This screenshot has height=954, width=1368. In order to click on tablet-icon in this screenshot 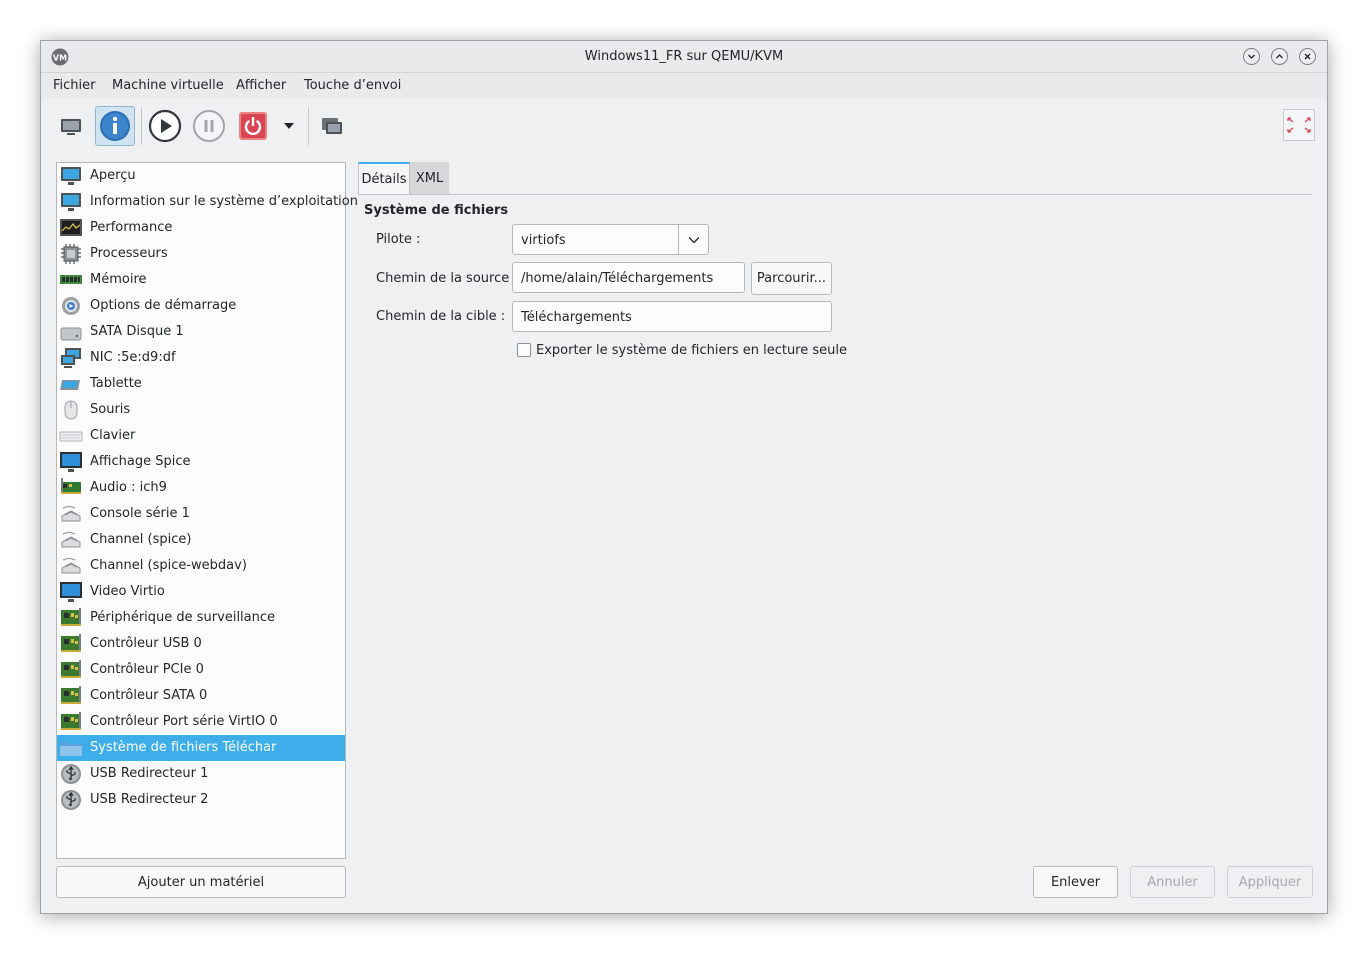, I will do `click(70, 385)`.